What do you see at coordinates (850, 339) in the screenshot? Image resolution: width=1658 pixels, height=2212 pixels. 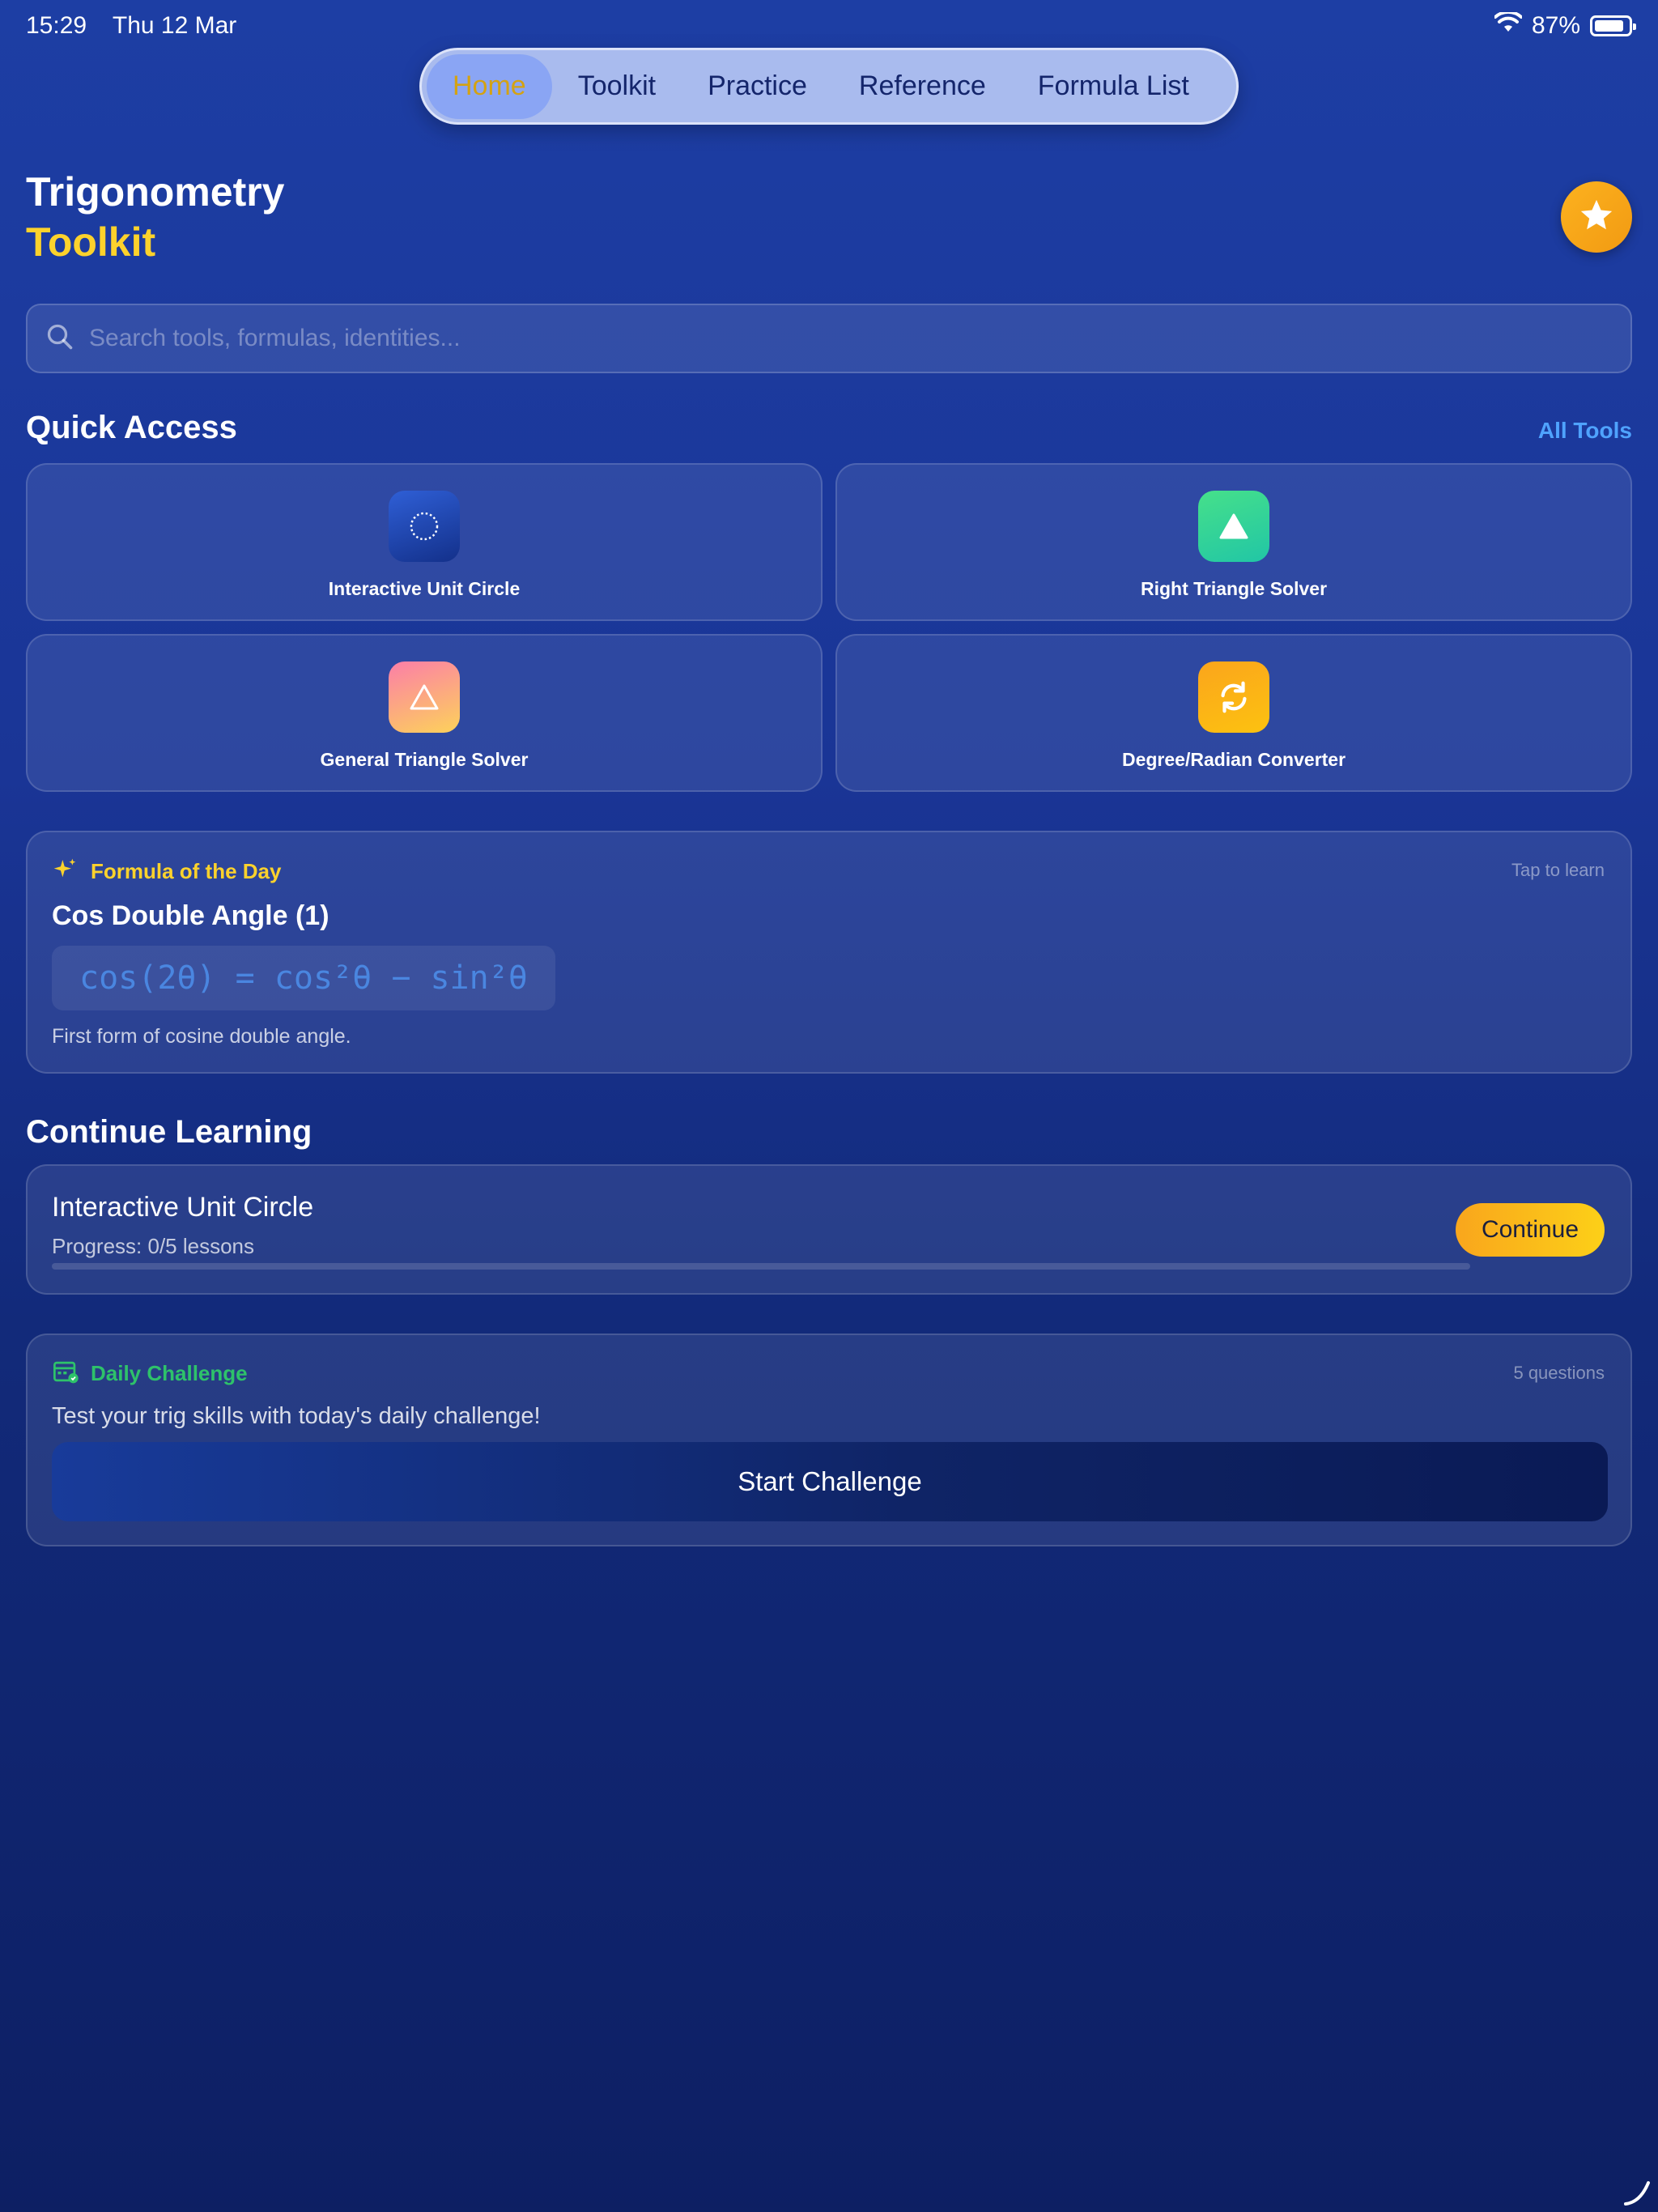 I see `search-input` at bounding box center [850, 339].